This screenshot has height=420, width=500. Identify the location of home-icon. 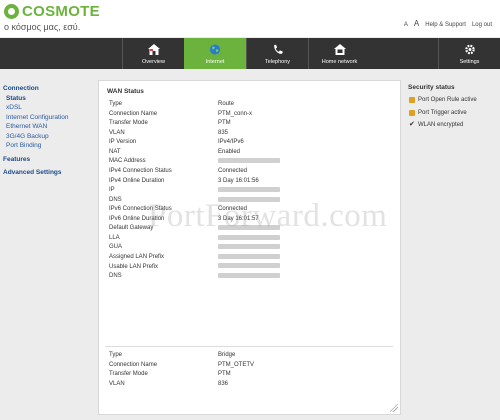
(153, 49).